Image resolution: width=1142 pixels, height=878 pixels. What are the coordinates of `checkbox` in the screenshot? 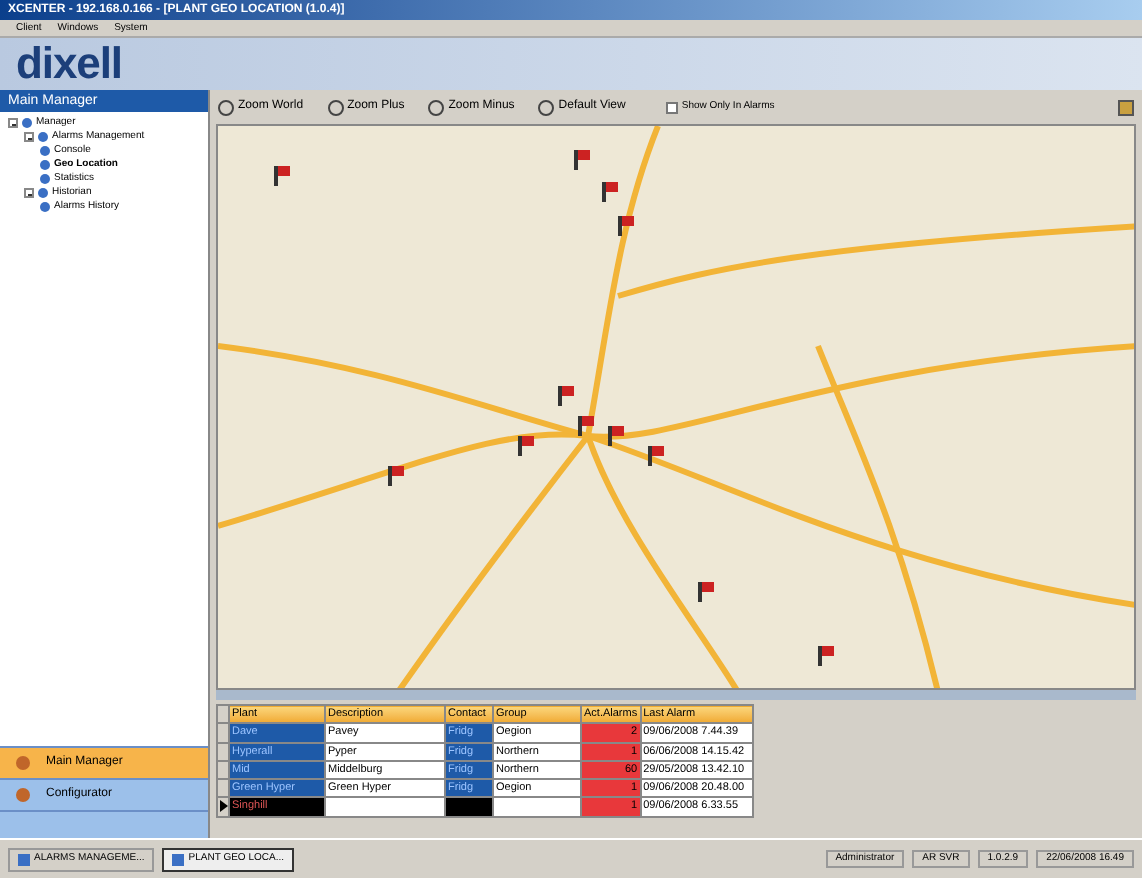 It's located at (671, 107).